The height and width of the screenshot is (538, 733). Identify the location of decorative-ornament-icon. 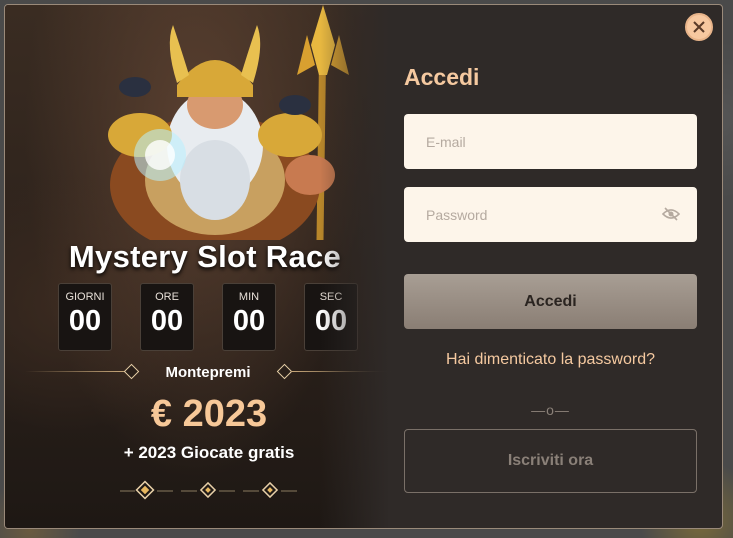
(208, 490).